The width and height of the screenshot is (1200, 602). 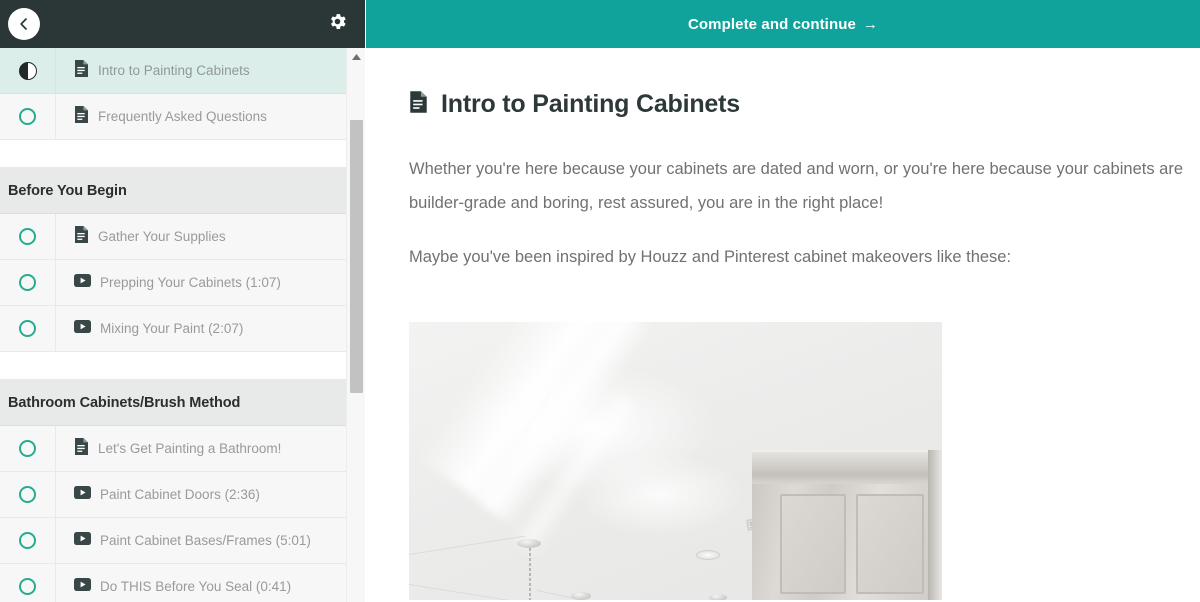 I want to click on status-in-progress-icon, so click(x=27, y=70).